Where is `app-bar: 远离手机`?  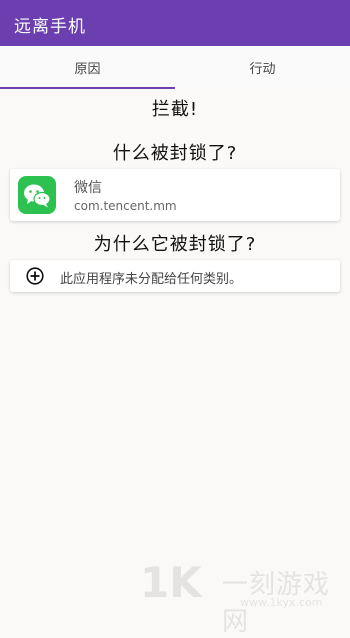 app-bar: 远离手机 is located at coordinates (175, 23).